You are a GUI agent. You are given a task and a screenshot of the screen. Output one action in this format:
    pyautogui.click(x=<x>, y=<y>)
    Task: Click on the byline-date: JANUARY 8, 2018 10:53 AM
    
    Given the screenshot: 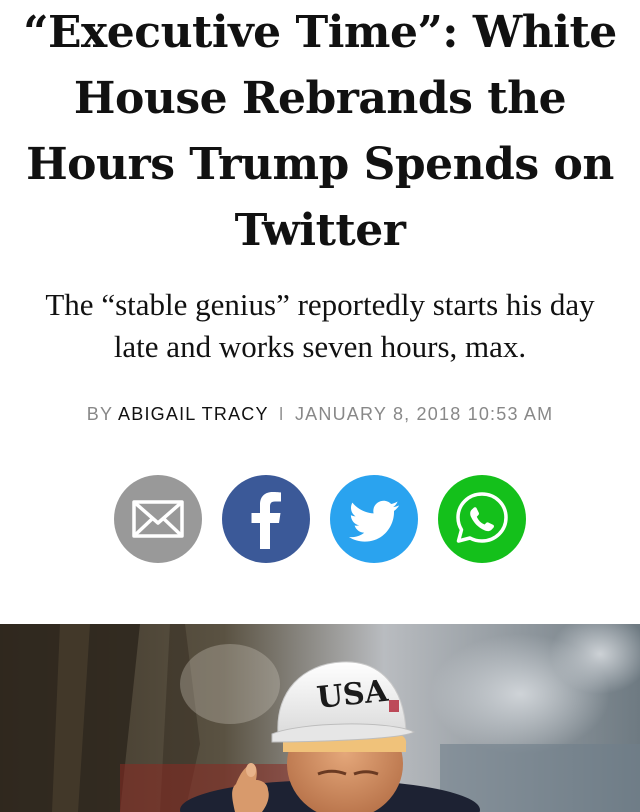 What is the action you would take?
    pyautogui.click(x=424, y=414)
    